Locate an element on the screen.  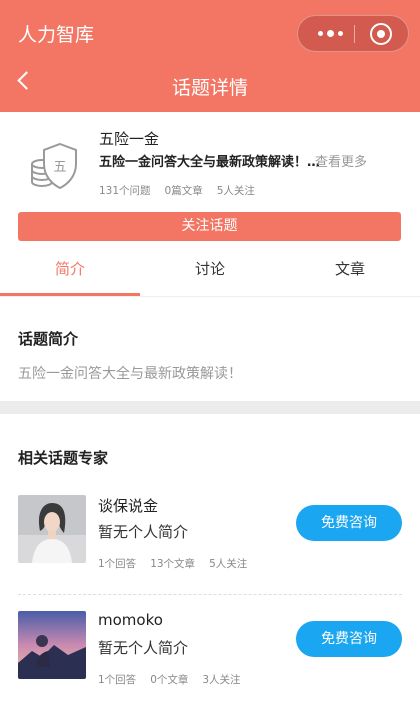
expert-stats: 1个回答 13个文章 5人关注 is located at coordinates (179, 563).